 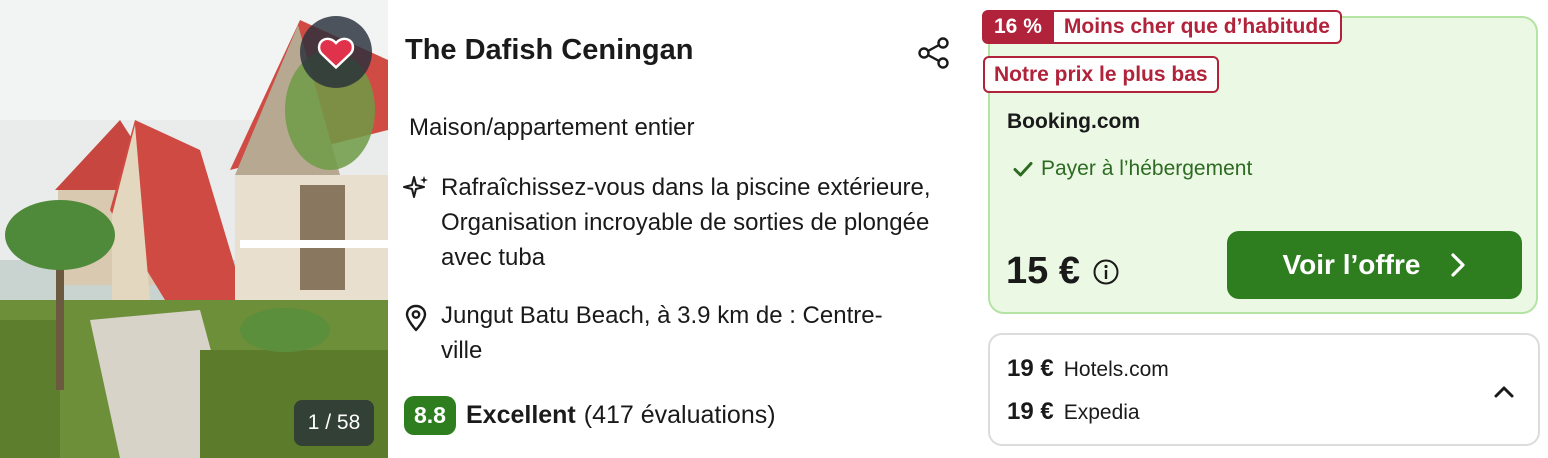 What do you see at coordinates (1264, 389) in the screenshot?
I see `other-offers-panel` at bounding box center [1264, 389].